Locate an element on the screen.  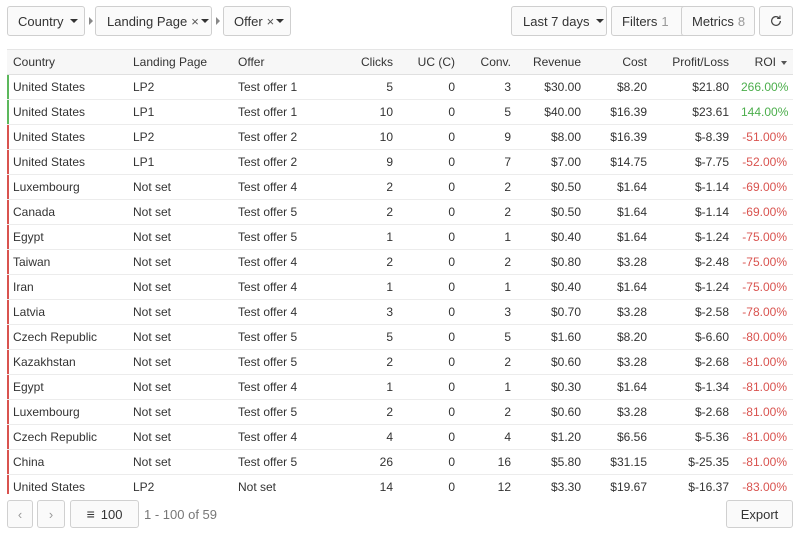
filters-label: Filters is located at coordinates (640, 21).